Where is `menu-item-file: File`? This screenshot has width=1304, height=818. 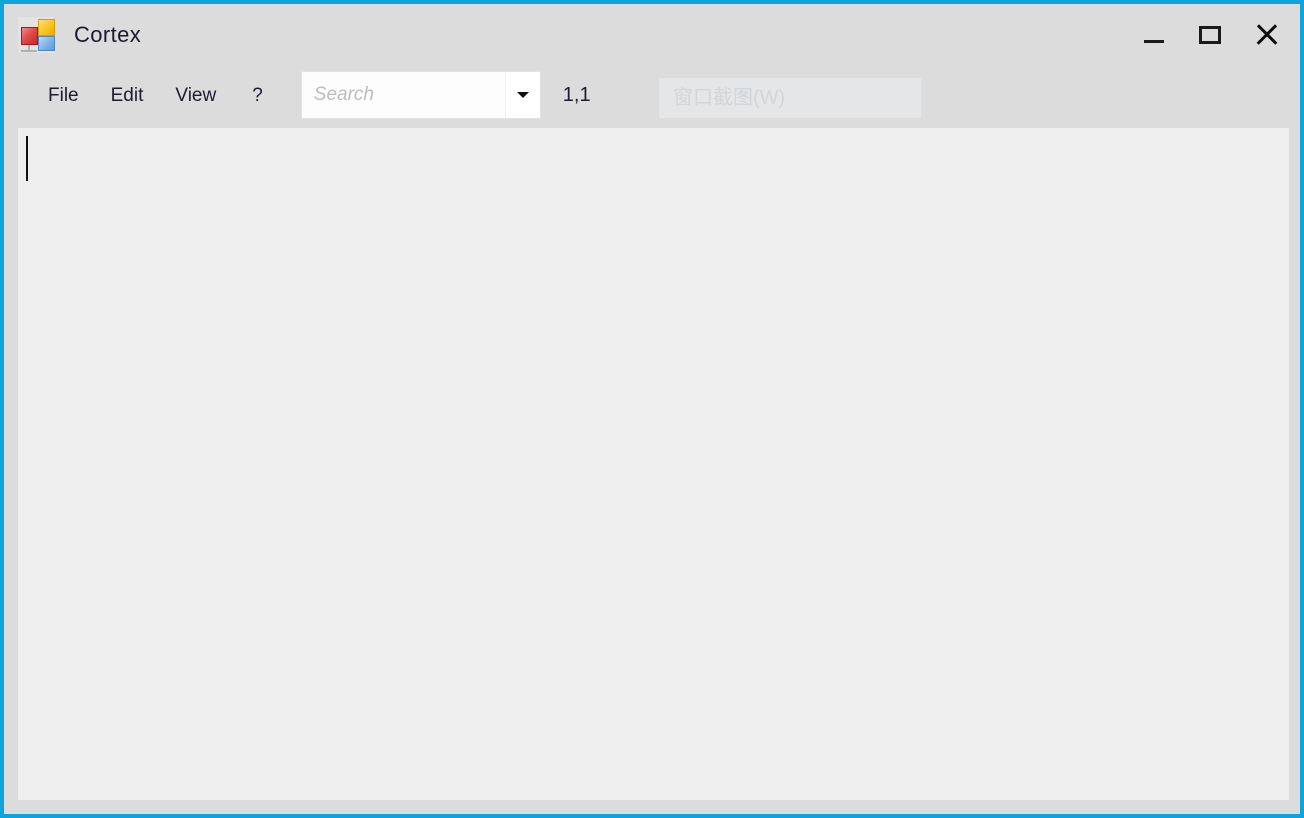
menu-item-file: File is located at coordinates (63, 95).